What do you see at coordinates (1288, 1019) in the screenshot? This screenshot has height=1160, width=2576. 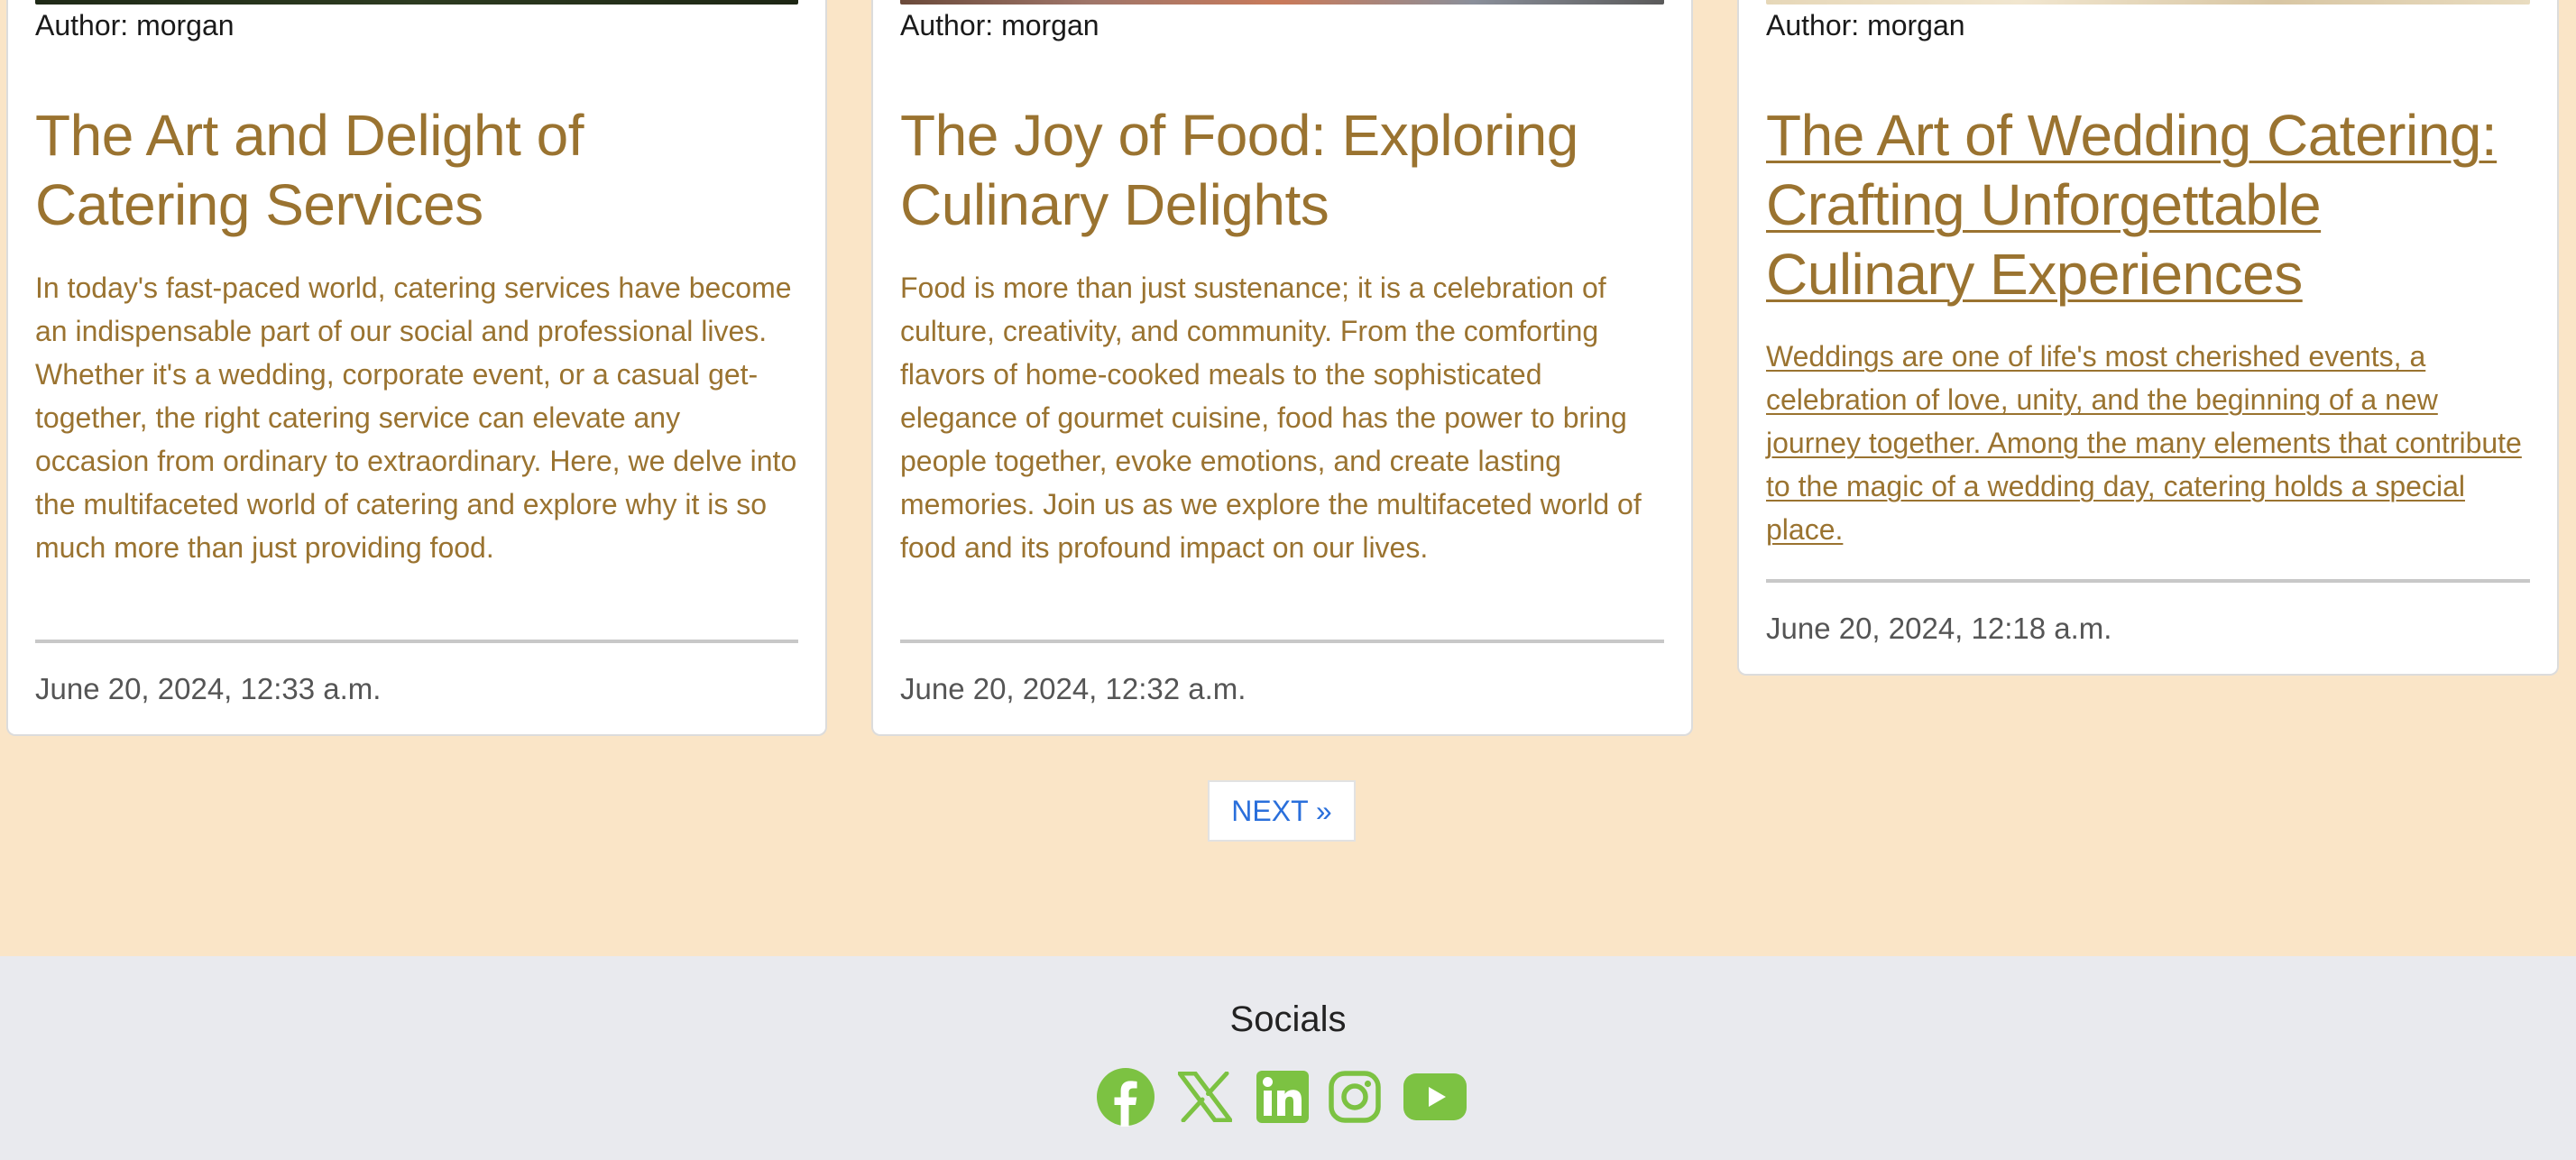 I see `socials-title: Socials` at bounding box center [1288, 1019].